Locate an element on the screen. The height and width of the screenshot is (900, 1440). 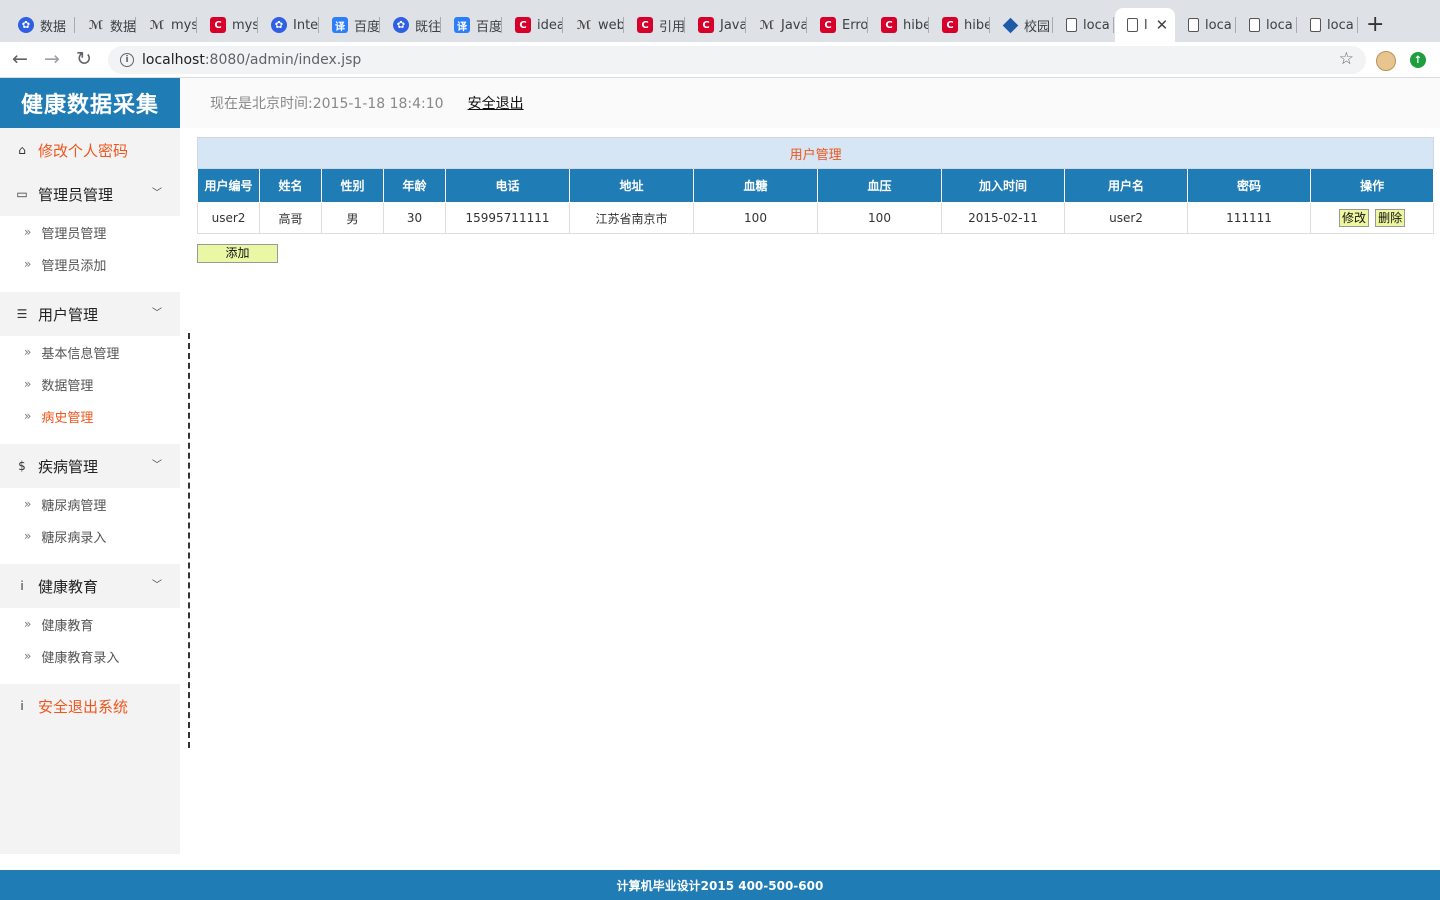
sidebar-submenu: » 糖尿病管理 » 糖尿病录入 is located at coordinates (90, 526).